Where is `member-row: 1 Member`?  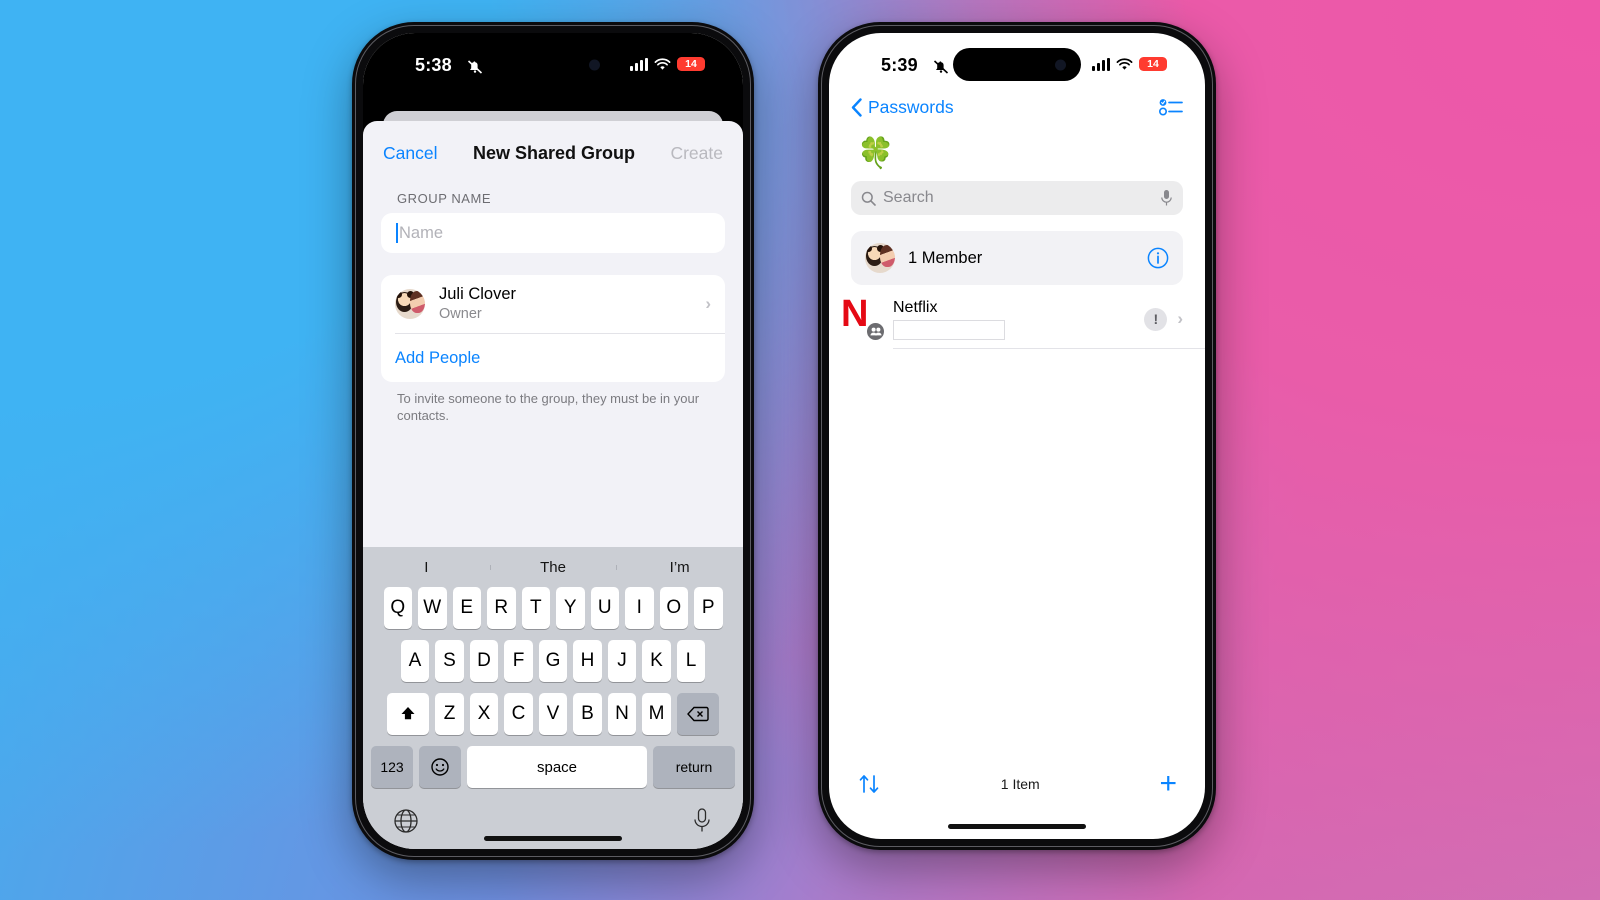 member-row: 1 Member is located at coordinates (1017, 258).